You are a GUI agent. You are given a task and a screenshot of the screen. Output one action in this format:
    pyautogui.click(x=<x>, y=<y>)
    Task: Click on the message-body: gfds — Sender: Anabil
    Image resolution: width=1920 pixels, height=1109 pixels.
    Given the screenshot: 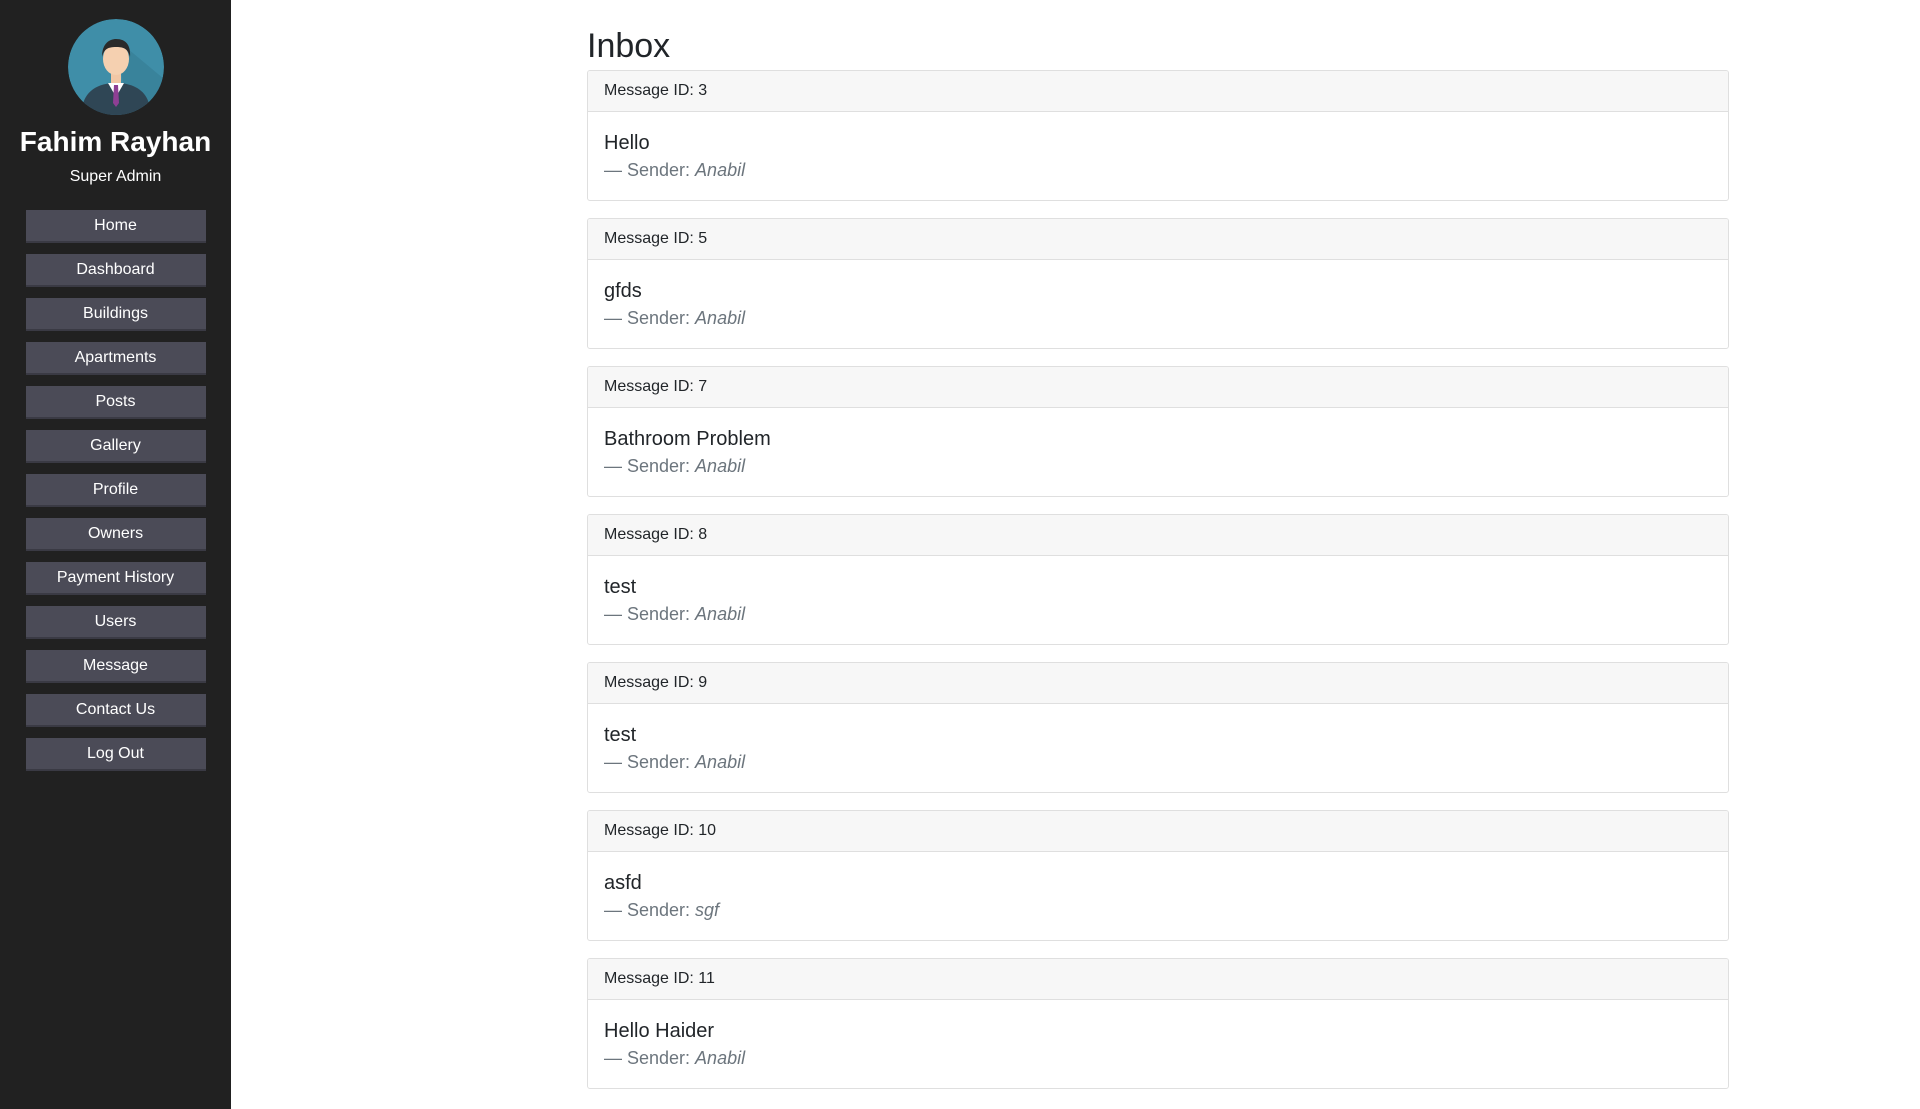 What is the action you would take?
    pyautogui.click(x=1158, y=294)
    